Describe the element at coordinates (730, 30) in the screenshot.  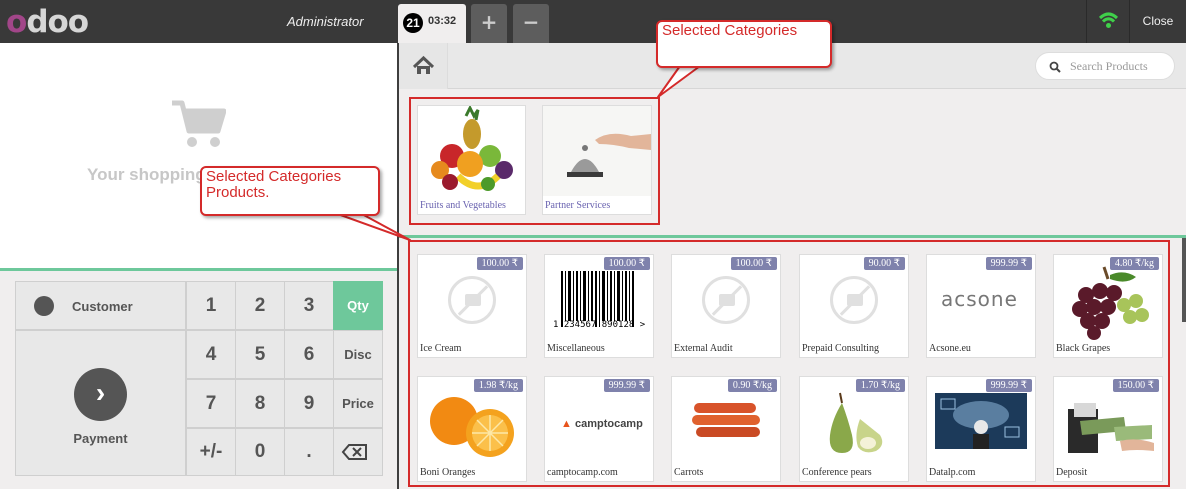
I see `categories-callout-text: Selected Categories` at that location.